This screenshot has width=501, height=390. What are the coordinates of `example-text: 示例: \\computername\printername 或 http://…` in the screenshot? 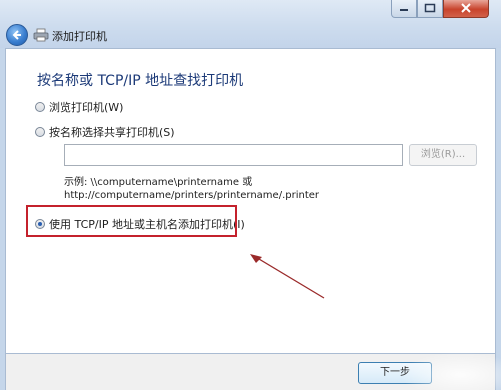 It's located at (191, 189).